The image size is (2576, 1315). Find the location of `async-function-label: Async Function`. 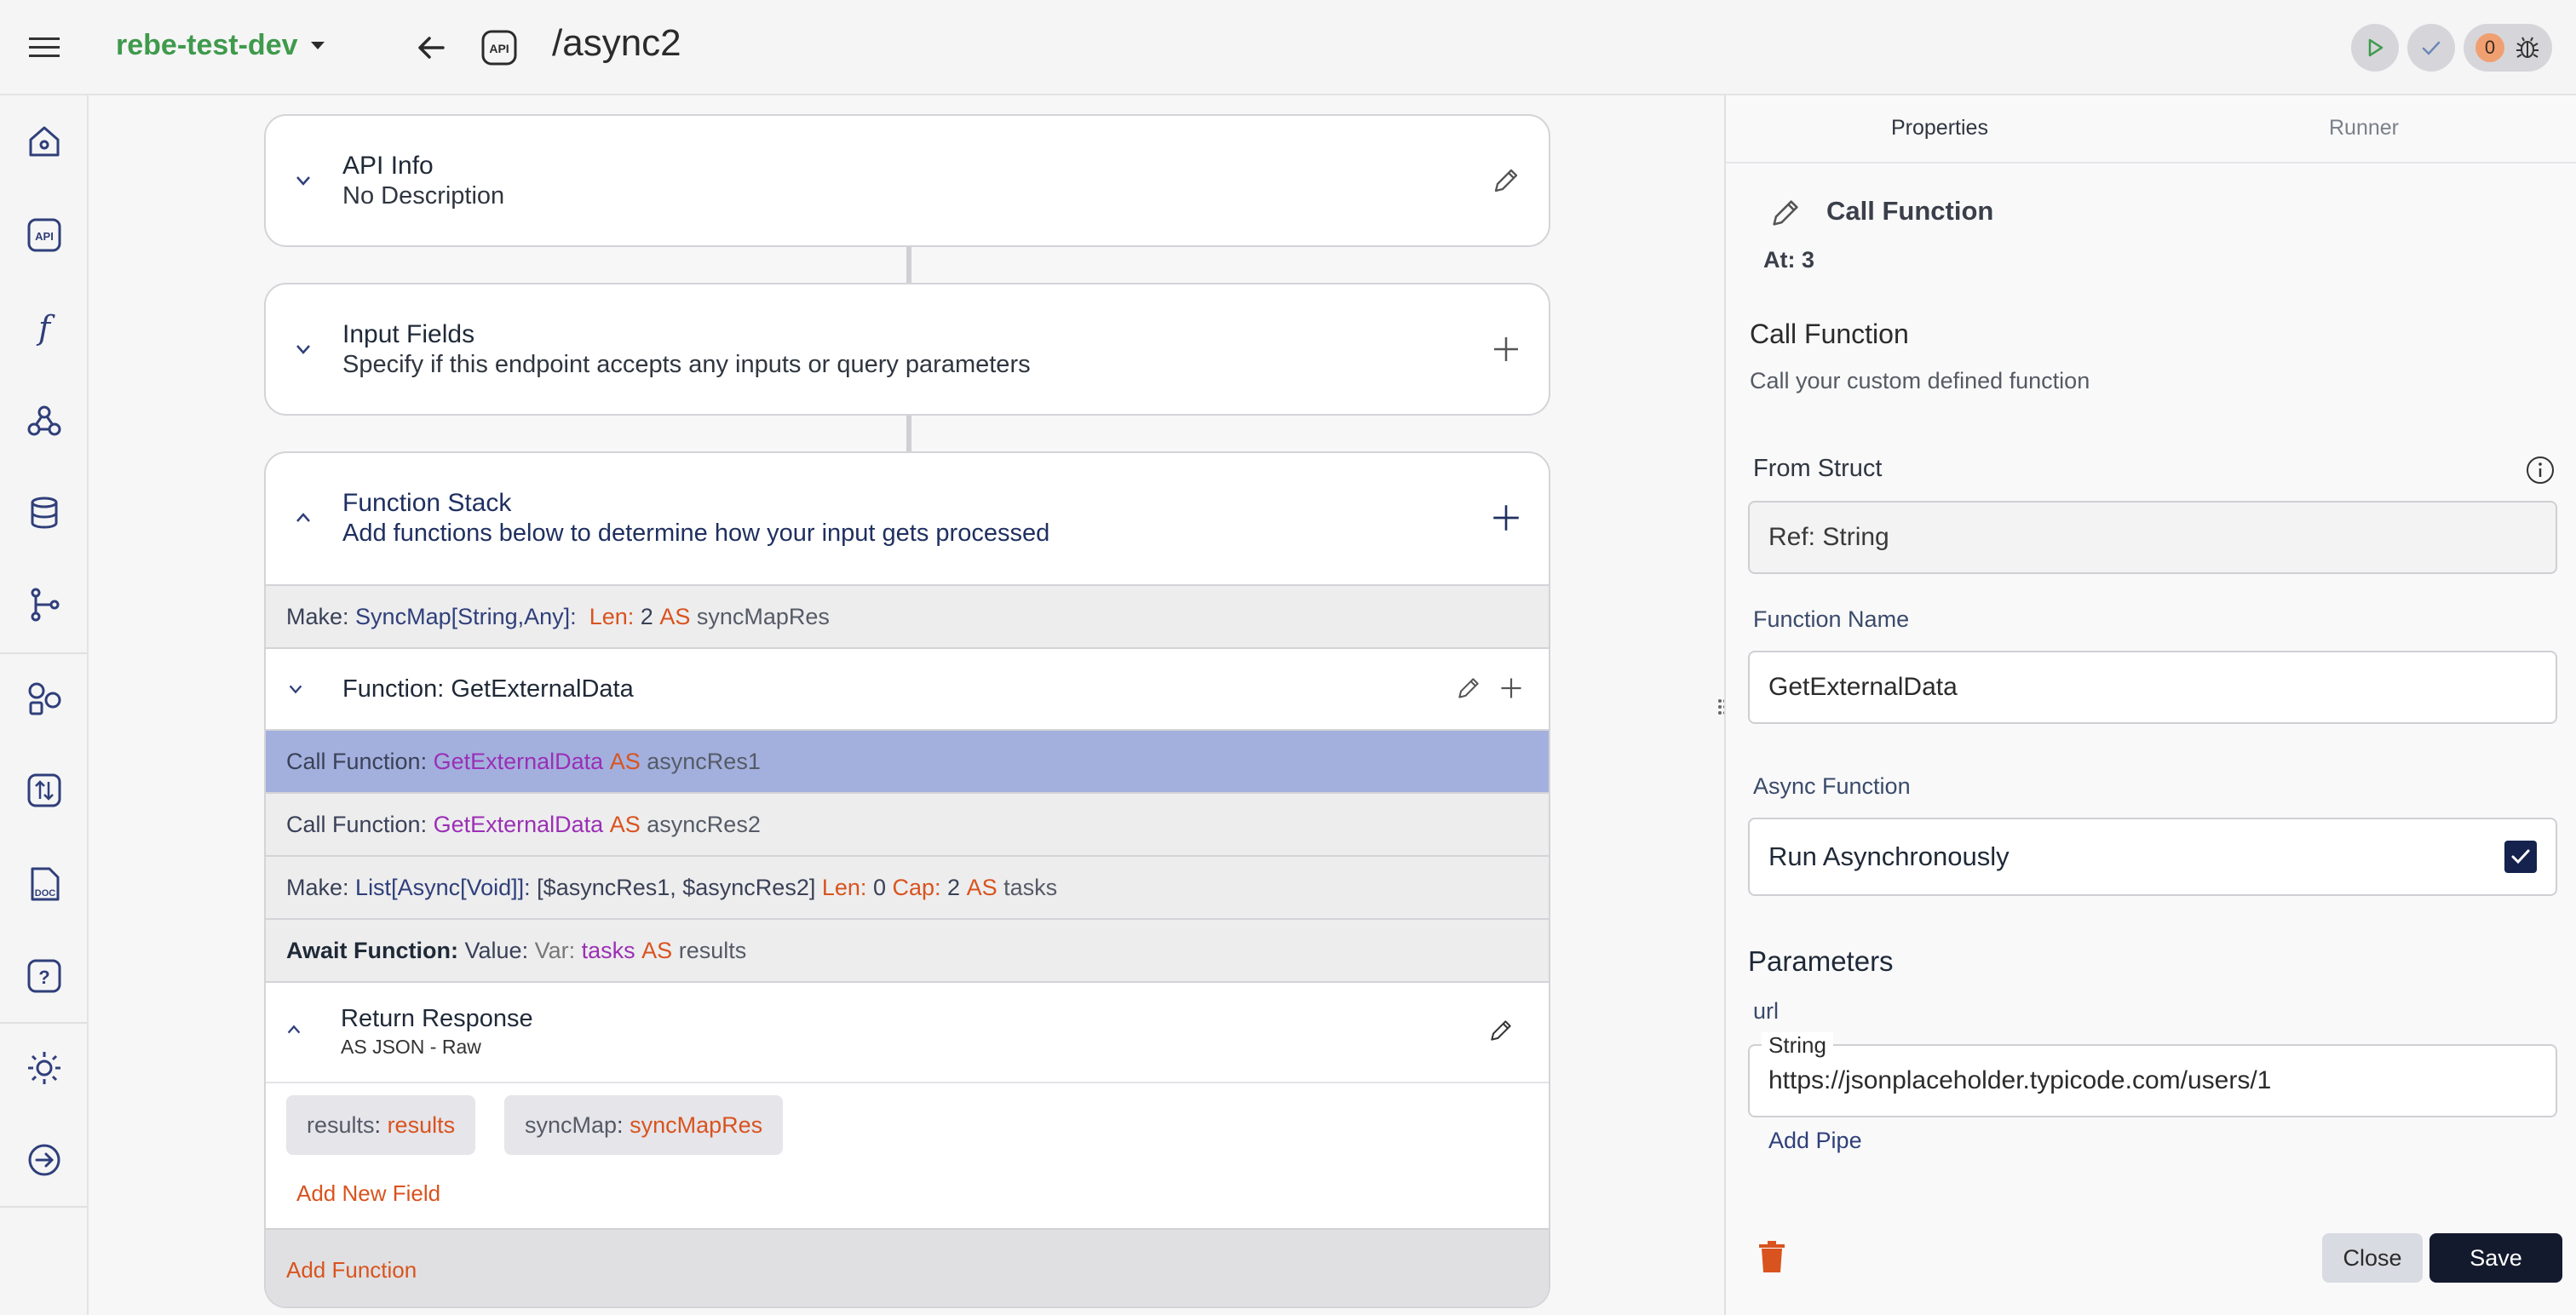

async-function-label: Async Function is located at coordinates (1832, 786).